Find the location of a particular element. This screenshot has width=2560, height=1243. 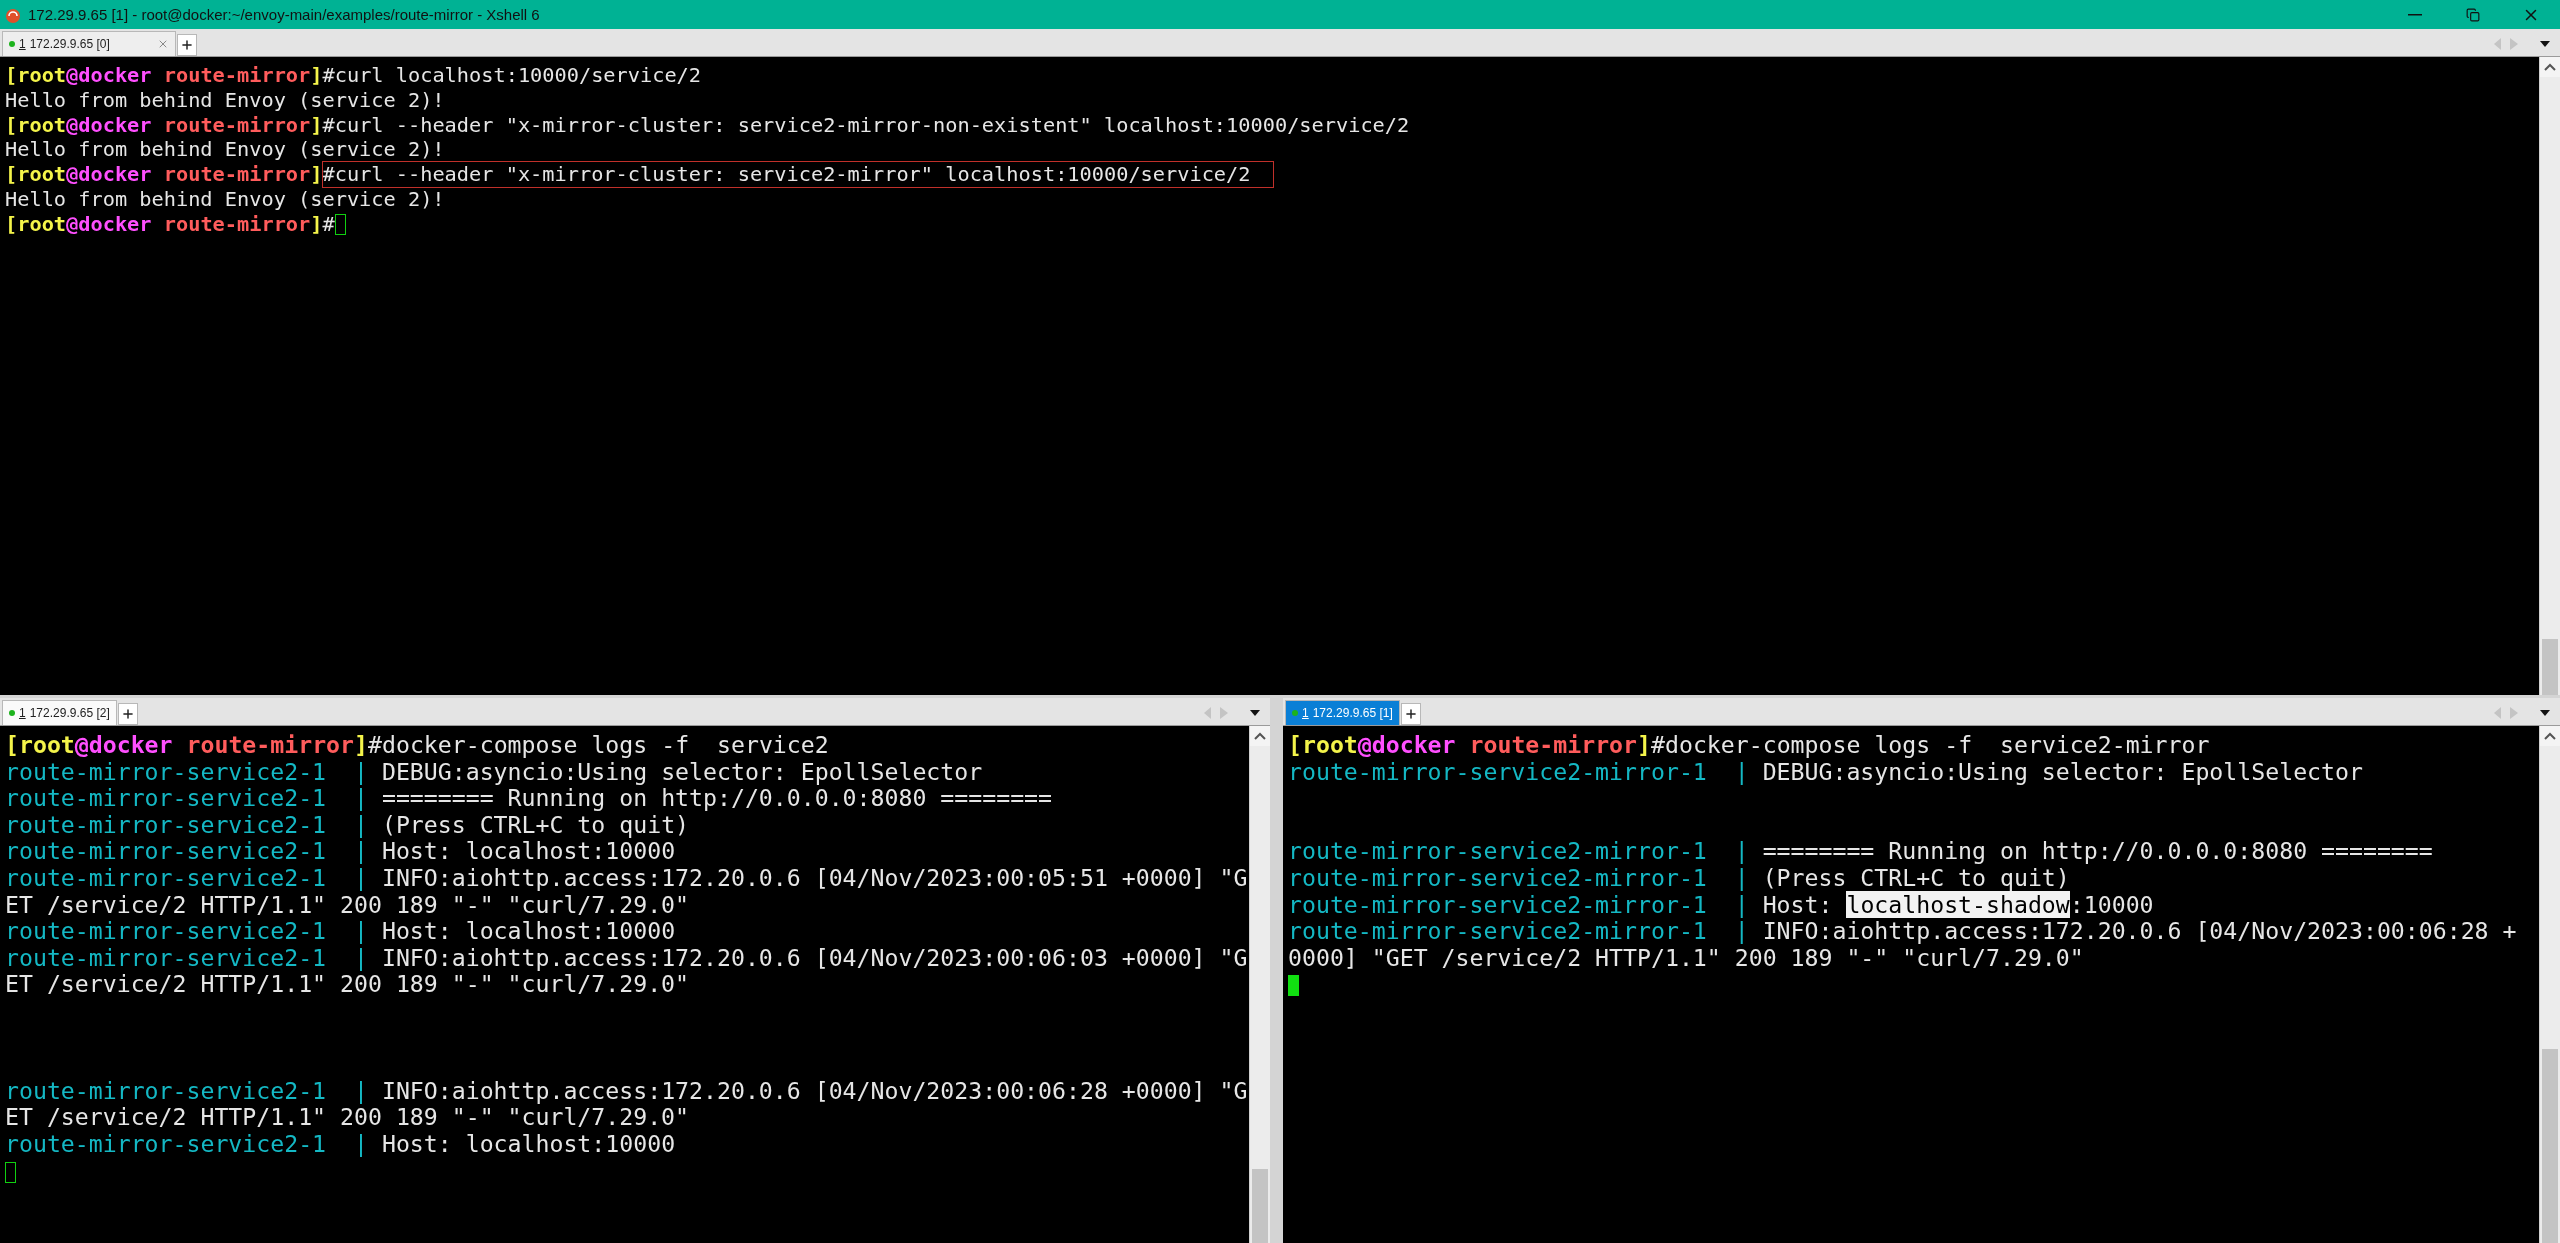

log-message: INFO:aiohttp.access:172.20.0.6 [04/Nov/2023:00:06:03 +0000] "G is located at coordinates (814, 957).